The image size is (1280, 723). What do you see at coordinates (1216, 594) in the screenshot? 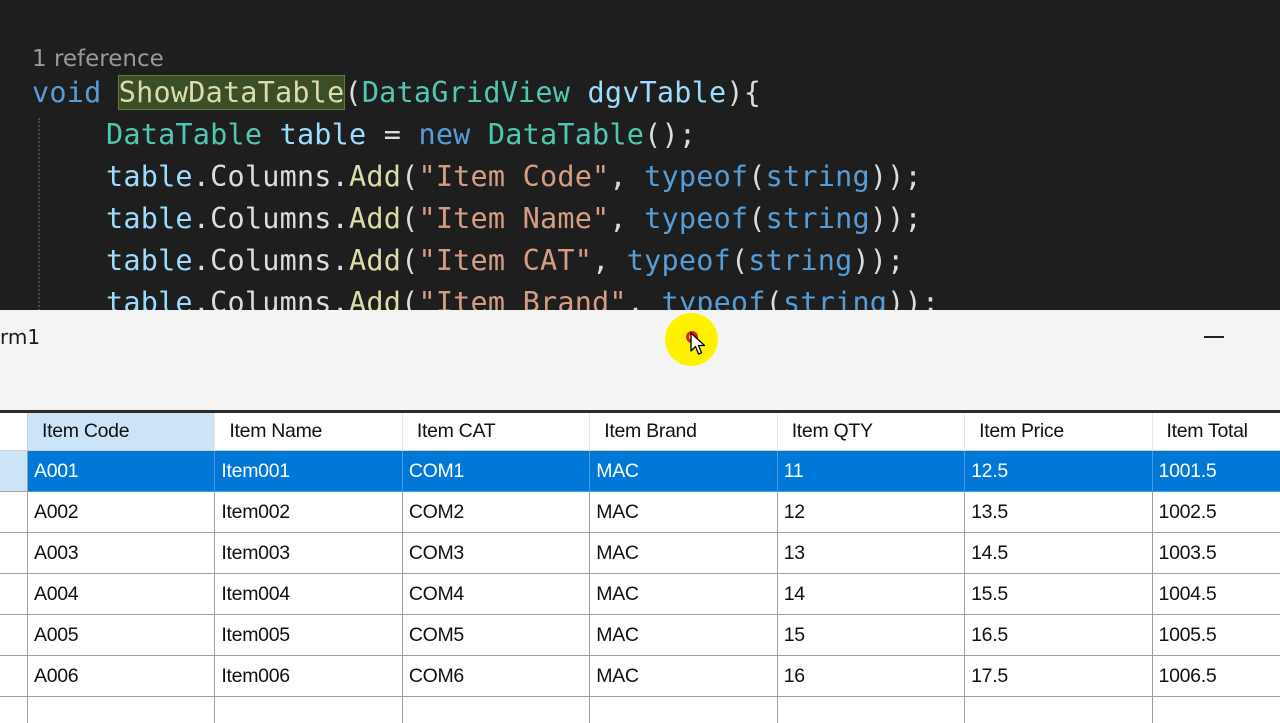
I see `table-cell: 1004.5` at bounding box center [1216, 594].